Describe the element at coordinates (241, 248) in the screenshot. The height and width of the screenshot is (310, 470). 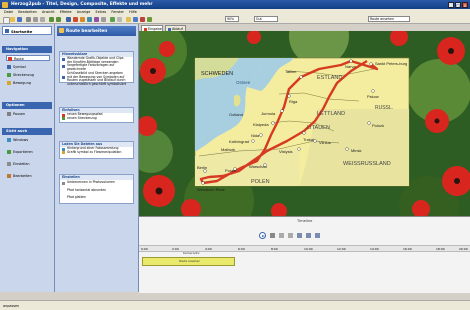
I see `tick-label: 6:00` at that location.